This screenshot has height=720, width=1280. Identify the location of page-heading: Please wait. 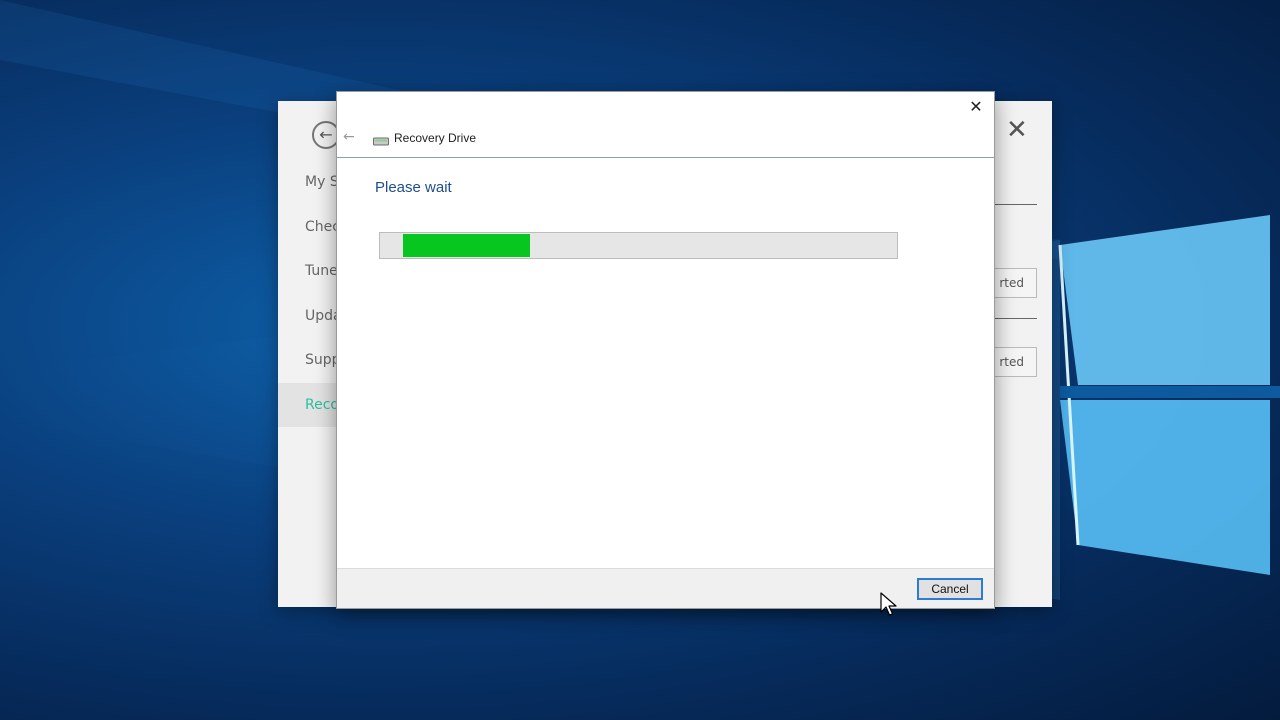
(413, 187).